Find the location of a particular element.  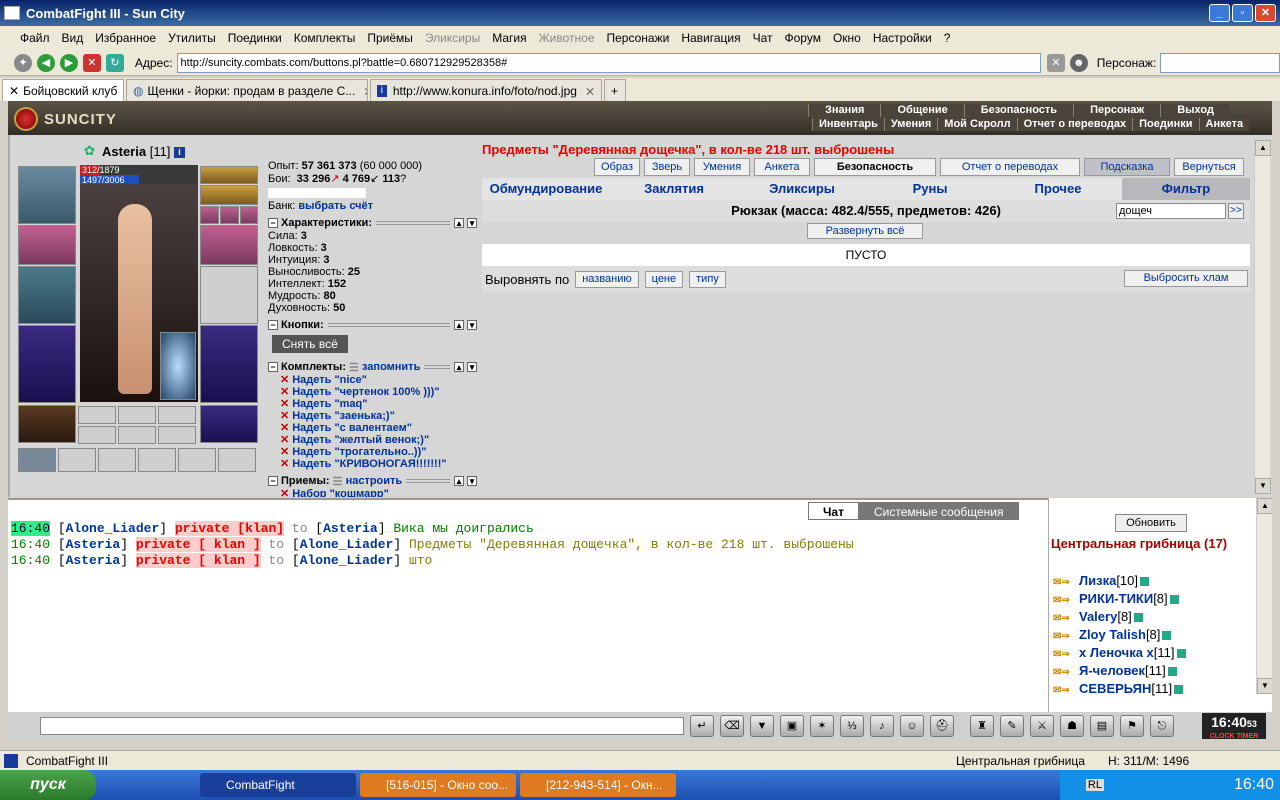

menu-item: Чат is located at coordinates (763, 38).